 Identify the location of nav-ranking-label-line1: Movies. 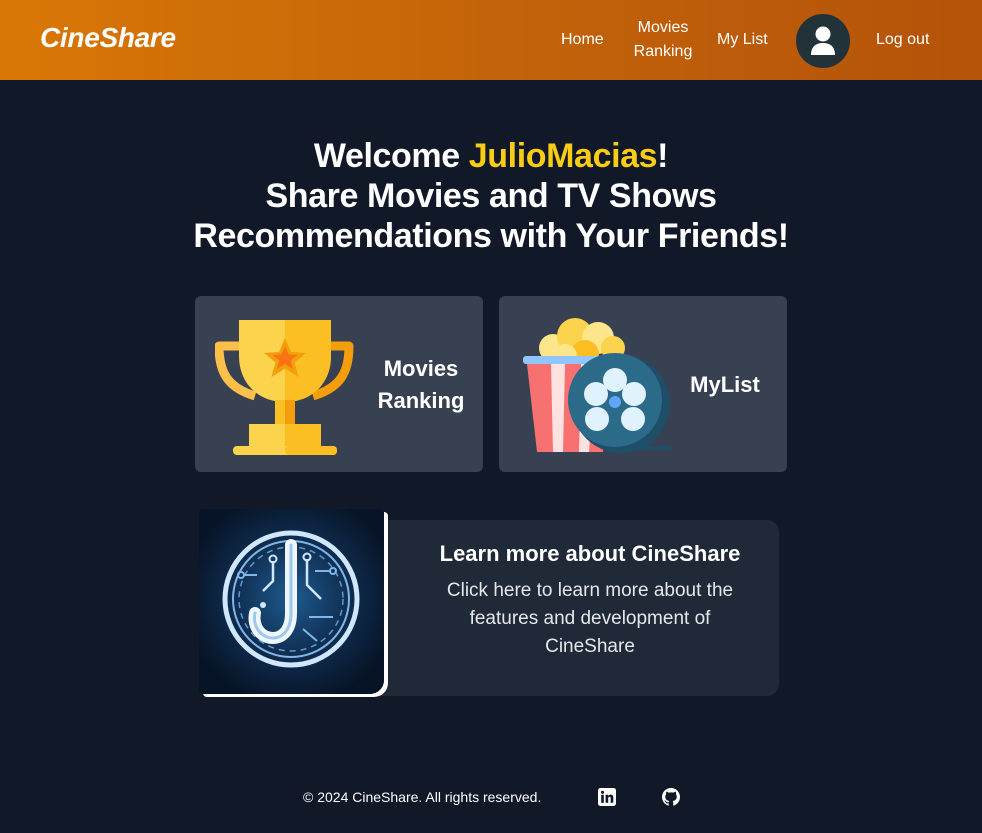
(663, 27).